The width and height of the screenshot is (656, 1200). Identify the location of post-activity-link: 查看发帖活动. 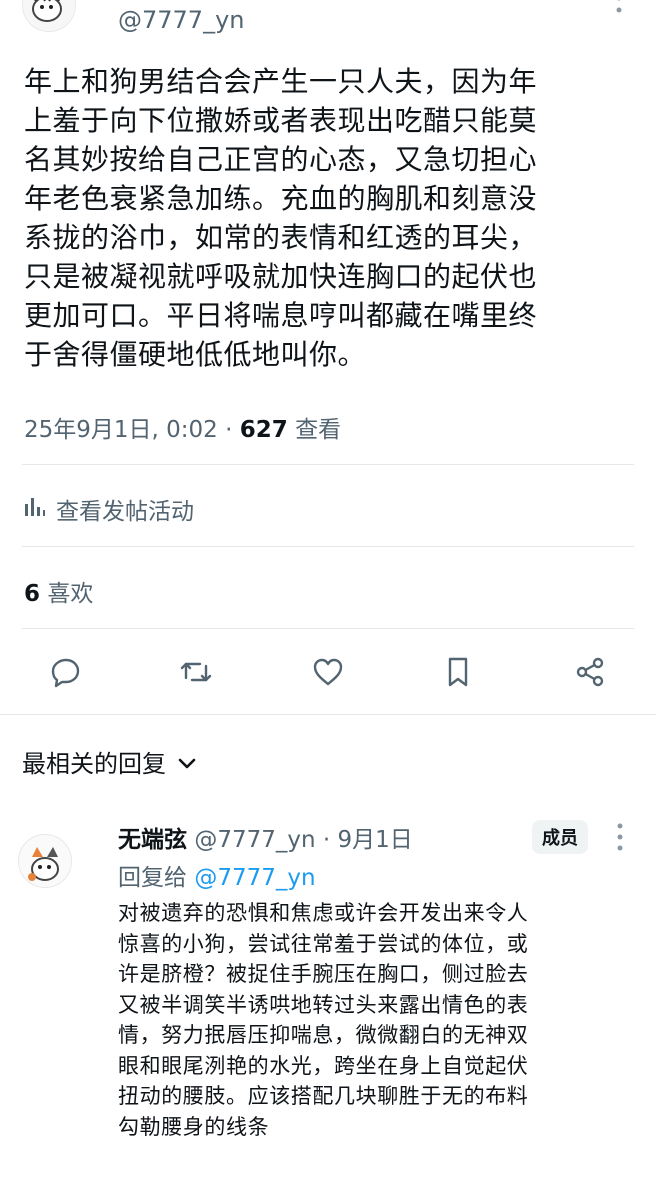
(109, 509).